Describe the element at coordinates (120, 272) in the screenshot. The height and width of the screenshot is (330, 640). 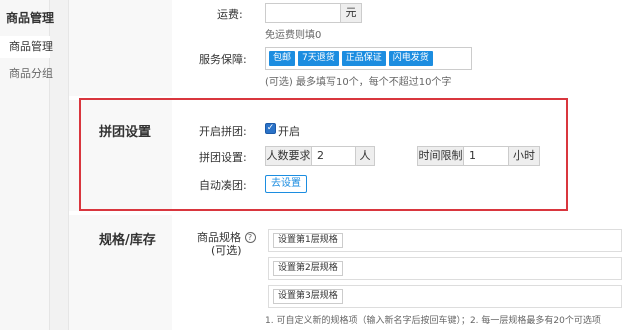
I see `spec-section-head: 规格/库存` at that location.